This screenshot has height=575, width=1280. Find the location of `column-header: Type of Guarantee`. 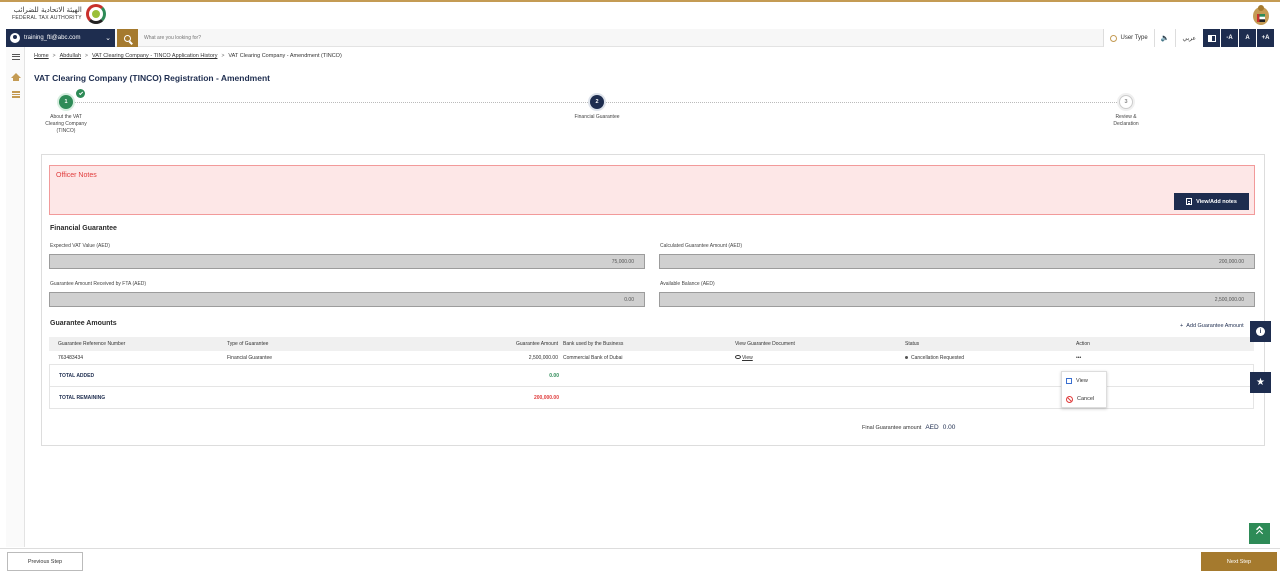

column-header: Type of Guarantee is located at coordinates (248, 344).